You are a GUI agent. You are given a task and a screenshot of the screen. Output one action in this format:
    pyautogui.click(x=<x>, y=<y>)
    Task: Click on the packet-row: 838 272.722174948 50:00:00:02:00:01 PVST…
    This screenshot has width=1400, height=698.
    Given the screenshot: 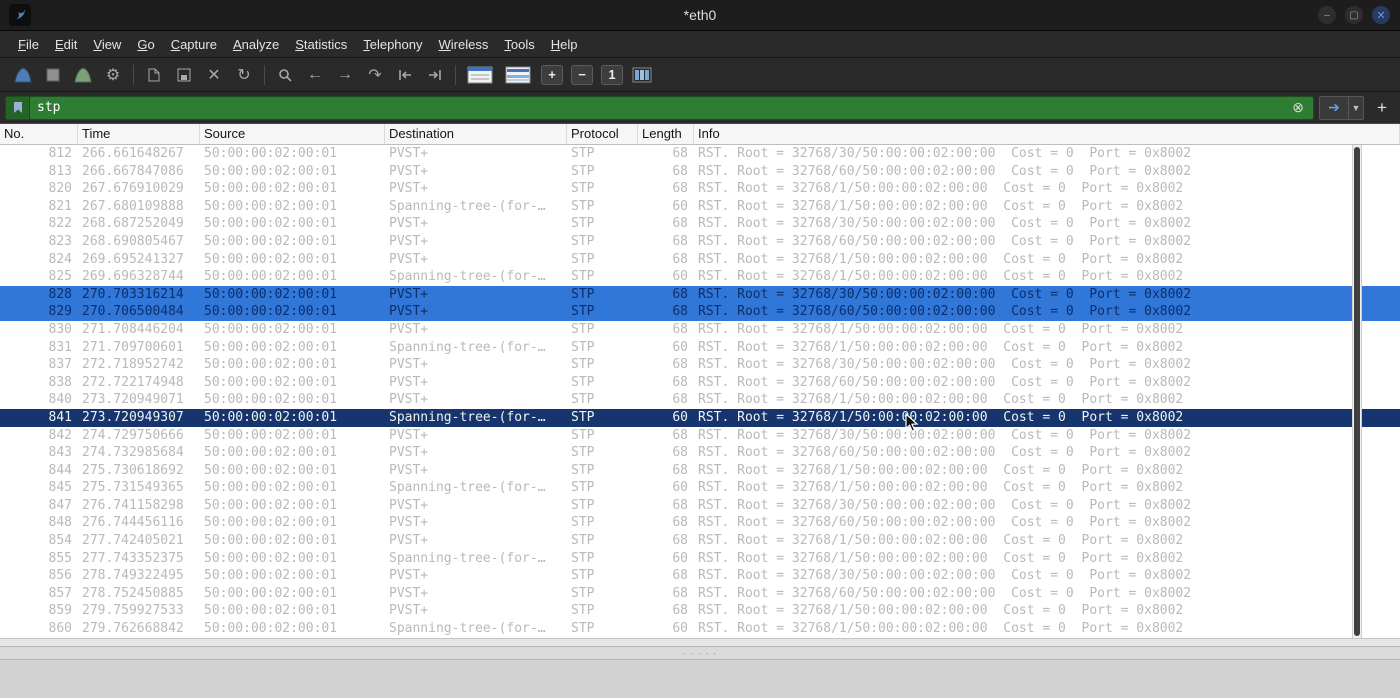 What is the action you would take?
    pyautogui.click(x=700, y=382)
    